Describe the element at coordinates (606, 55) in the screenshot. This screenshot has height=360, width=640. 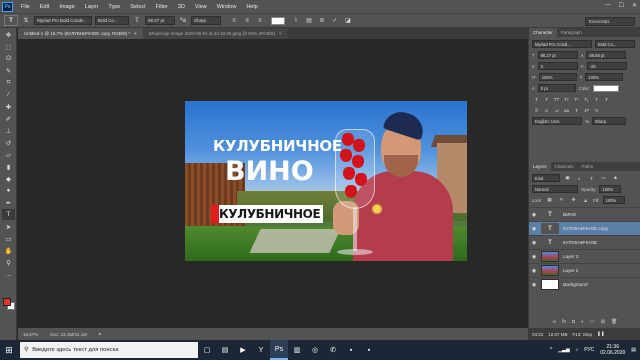
I see `char-leading: 85.68 pt` at that location.